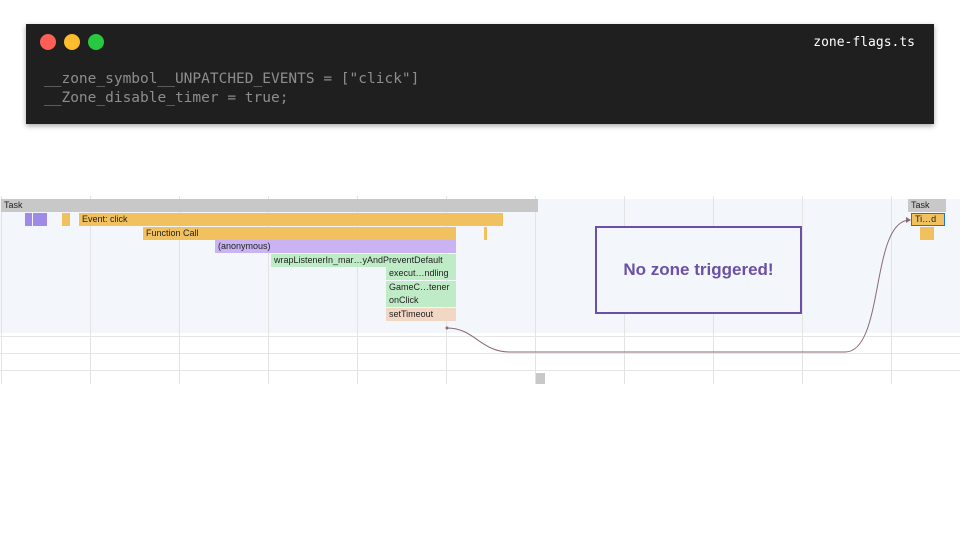 Image resolution: width=960 pixels, height=540 pixels. Describe the element at coordinates (421, 273) in the screenshot. I see `execute-bar: execut…ndling` at that location.